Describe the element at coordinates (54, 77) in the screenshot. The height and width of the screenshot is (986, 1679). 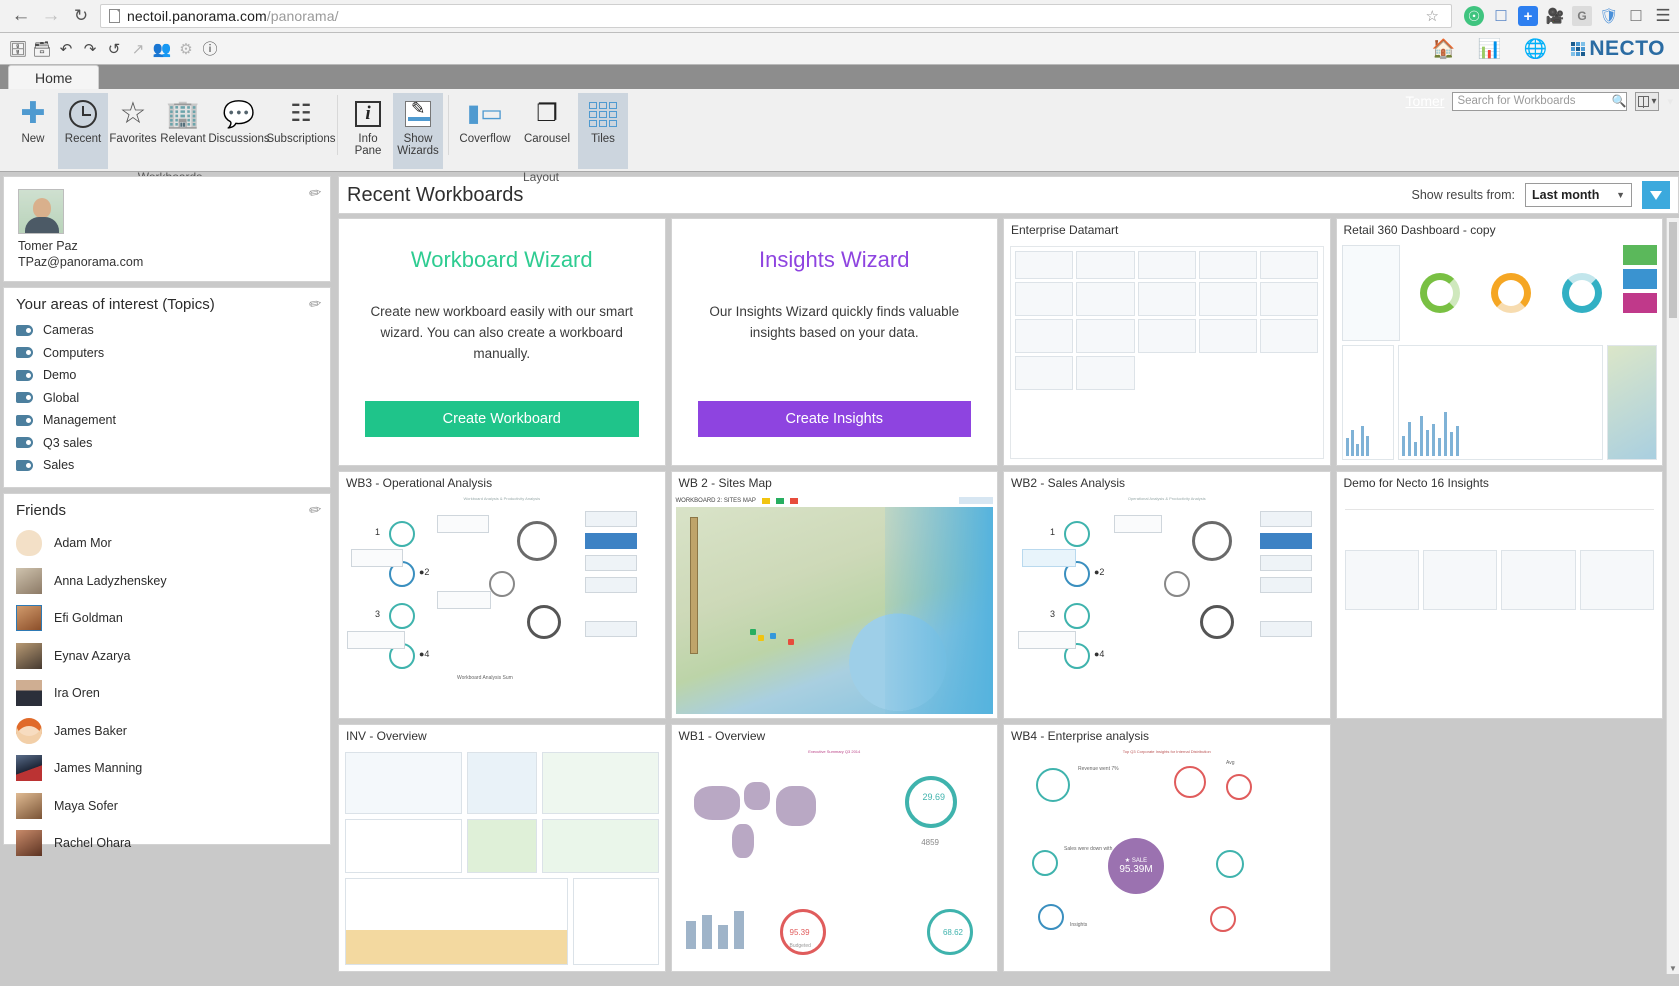
I see `tab-home: Home` at that location.